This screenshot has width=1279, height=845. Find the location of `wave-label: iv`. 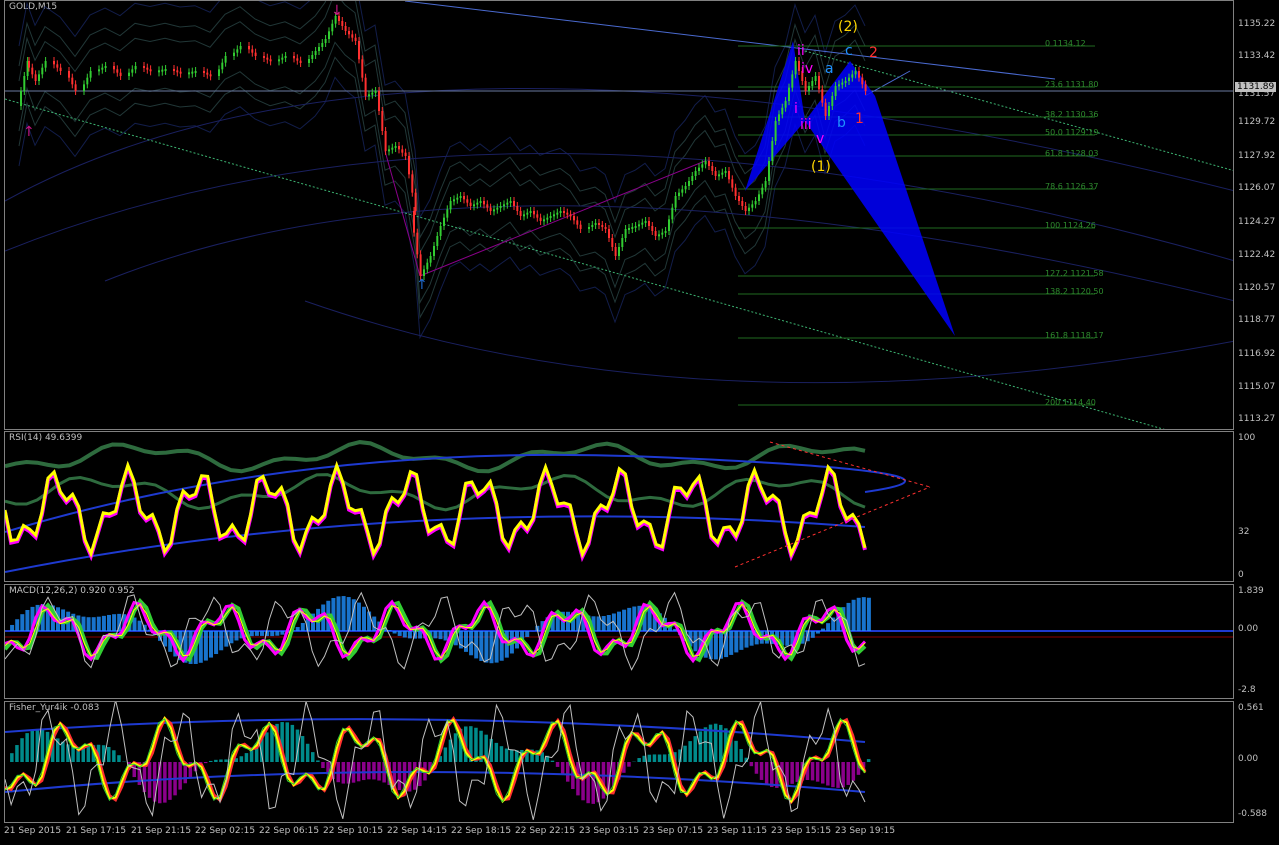

wave-label: iv is located at coordinates (807, 69).